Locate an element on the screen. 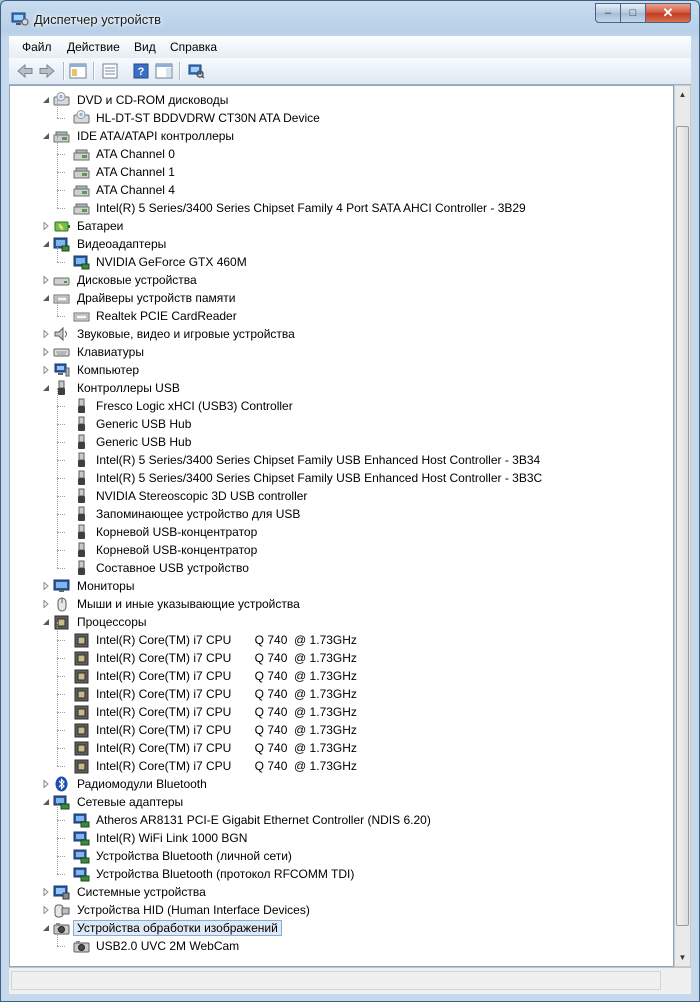 This screenshot has width=700, height=1002. back-button is located at coordinates (25, 71).